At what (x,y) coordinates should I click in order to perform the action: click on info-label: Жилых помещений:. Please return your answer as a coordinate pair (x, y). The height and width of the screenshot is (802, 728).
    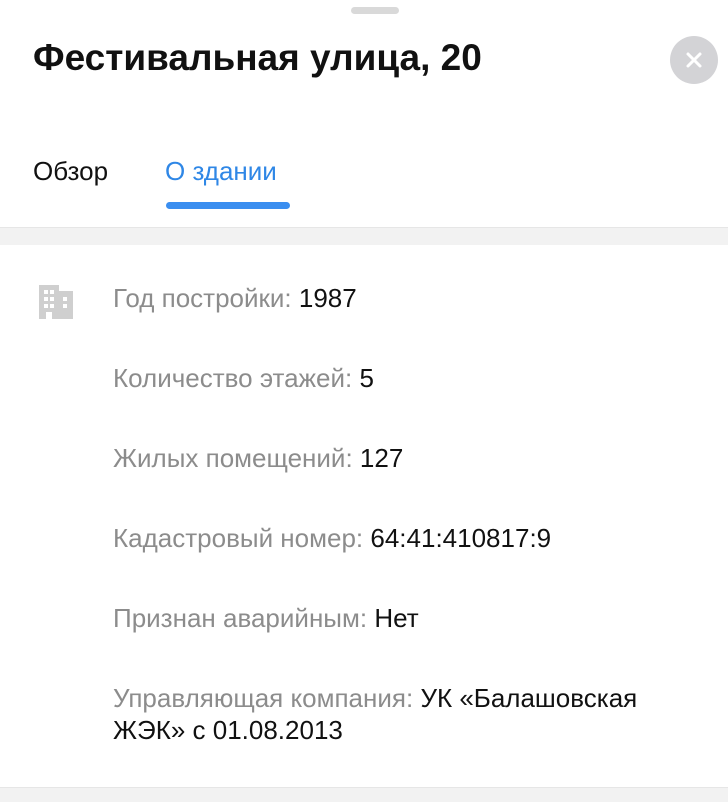
    Looking at the image, I should click on (233, 458).